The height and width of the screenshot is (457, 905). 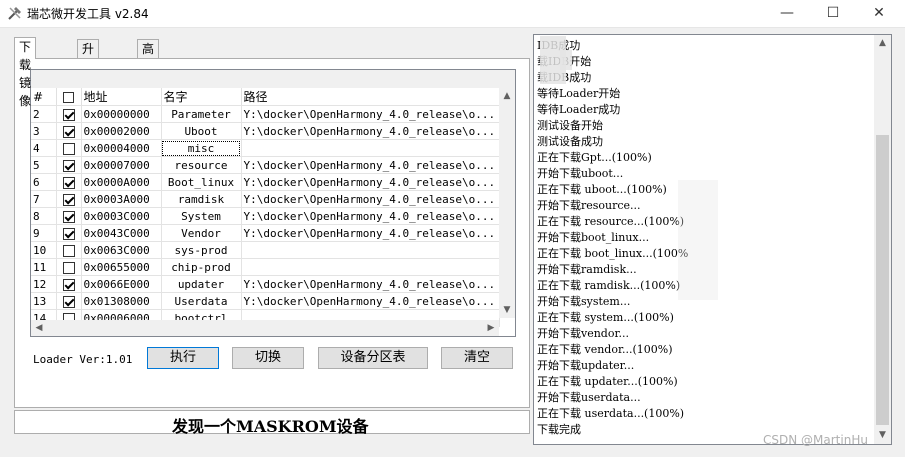 What do you see at coordinates (201, 131) in the screenshot?
I see `row-name: Uboot` at bounding box center [201, 131].